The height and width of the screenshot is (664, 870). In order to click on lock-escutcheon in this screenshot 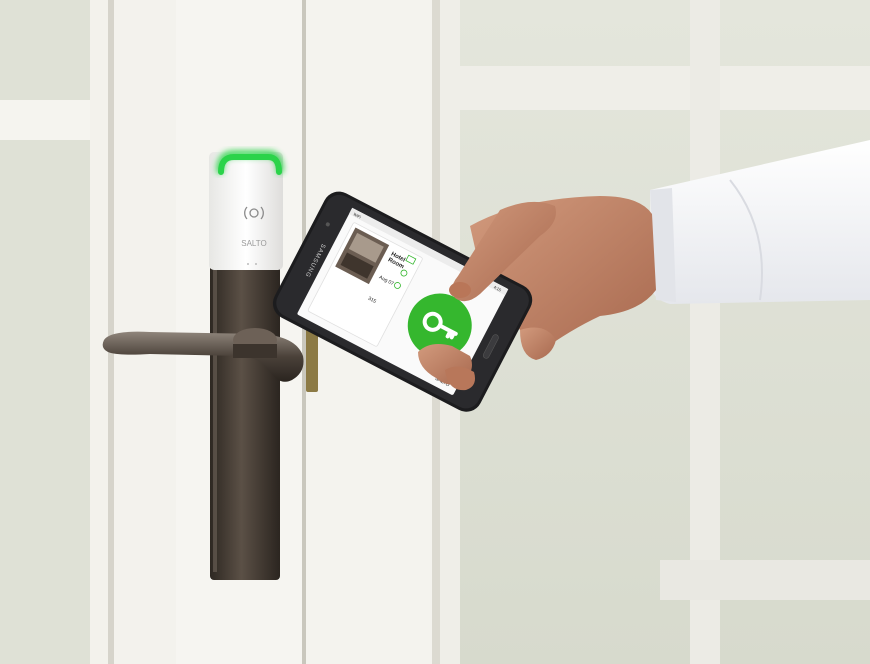, I will do `click(245, 417)`.